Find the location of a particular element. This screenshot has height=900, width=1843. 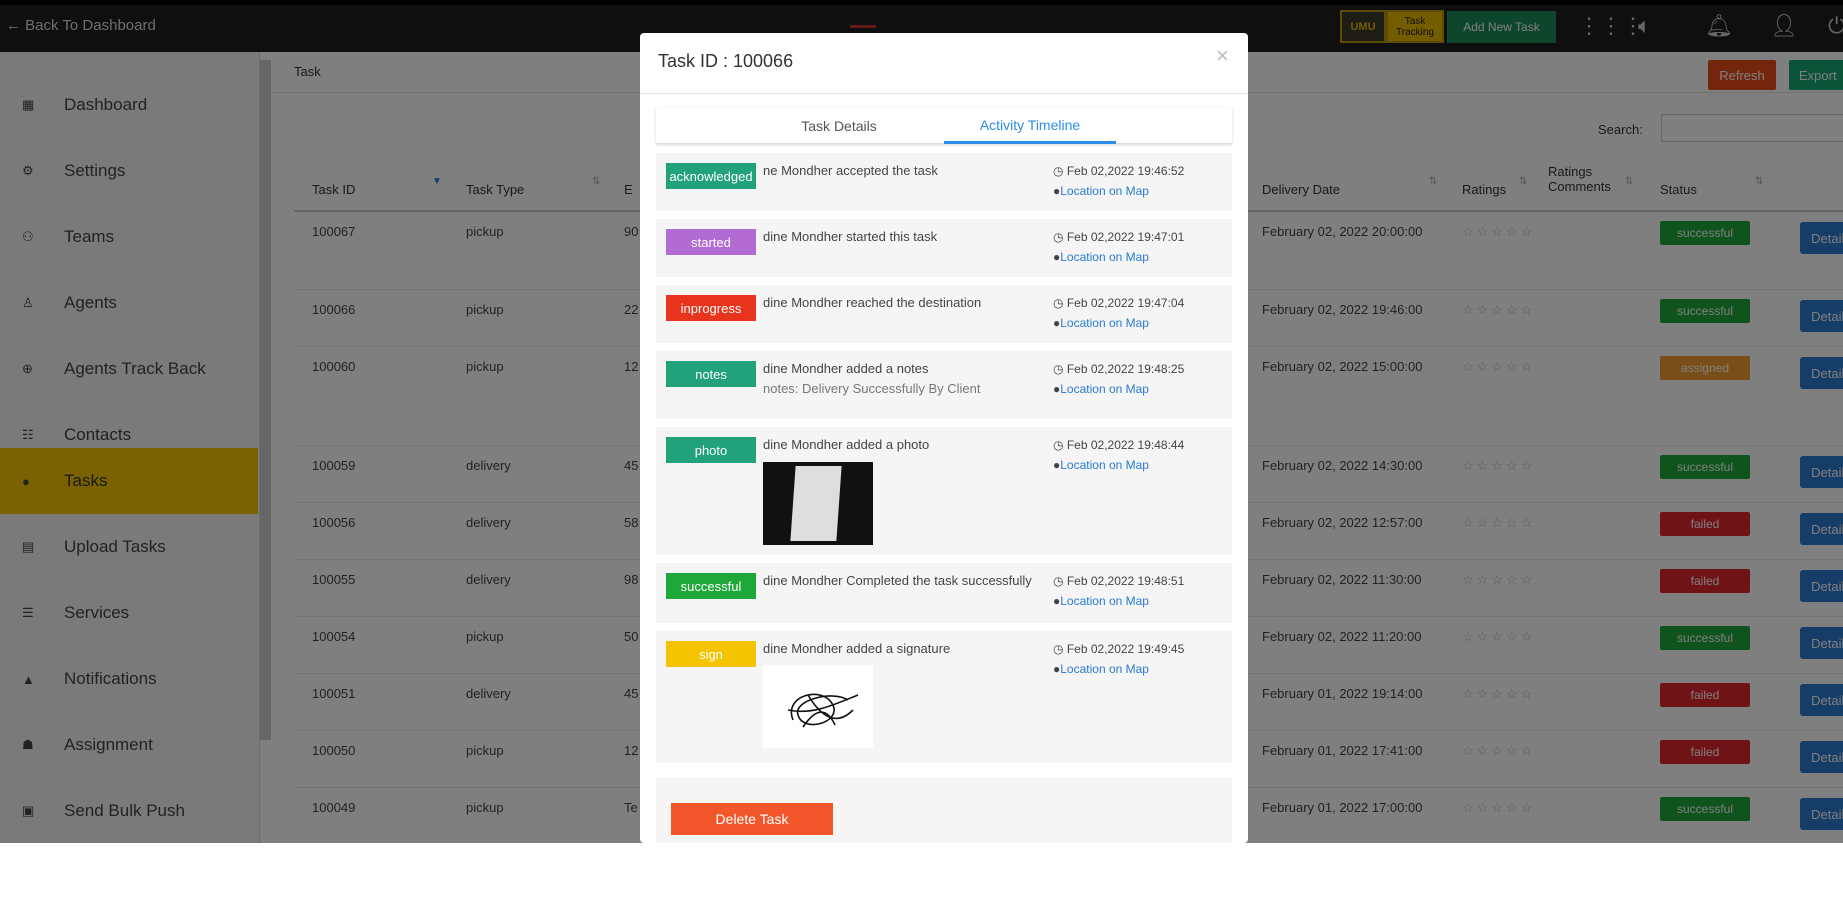

activity-badge: photo is located at coordinates (711, 450).